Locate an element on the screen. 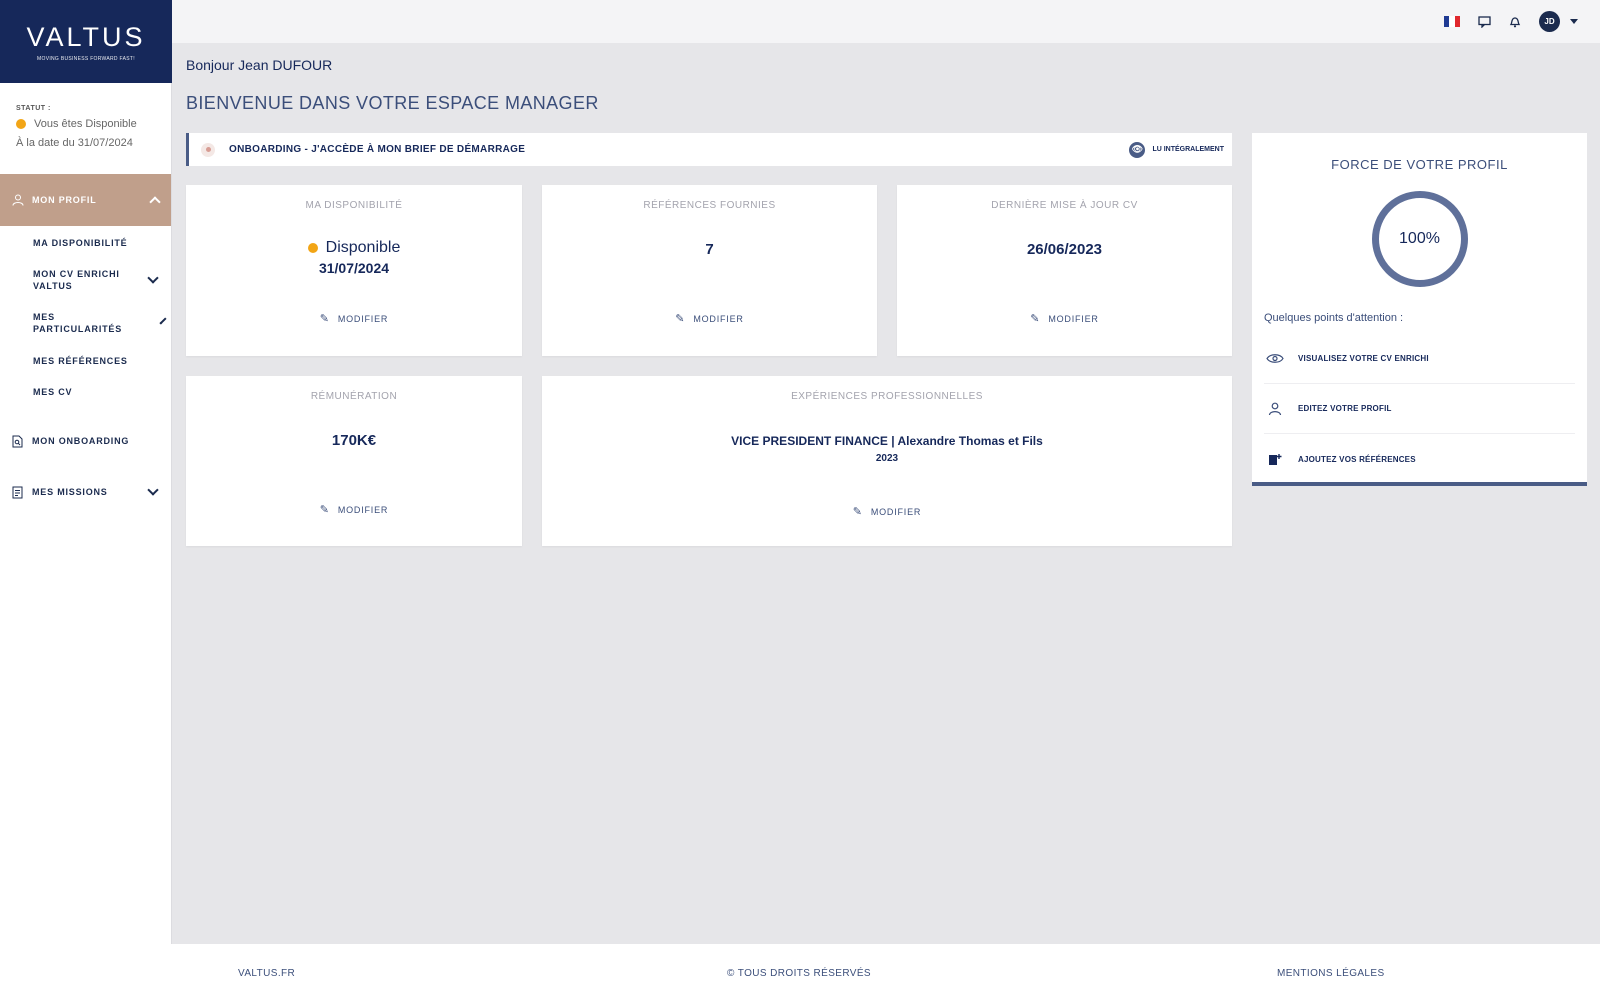  sidebar-item-cv-enriched: MON CV ENRICHI VALTUS is located at coordinates (85, 280).